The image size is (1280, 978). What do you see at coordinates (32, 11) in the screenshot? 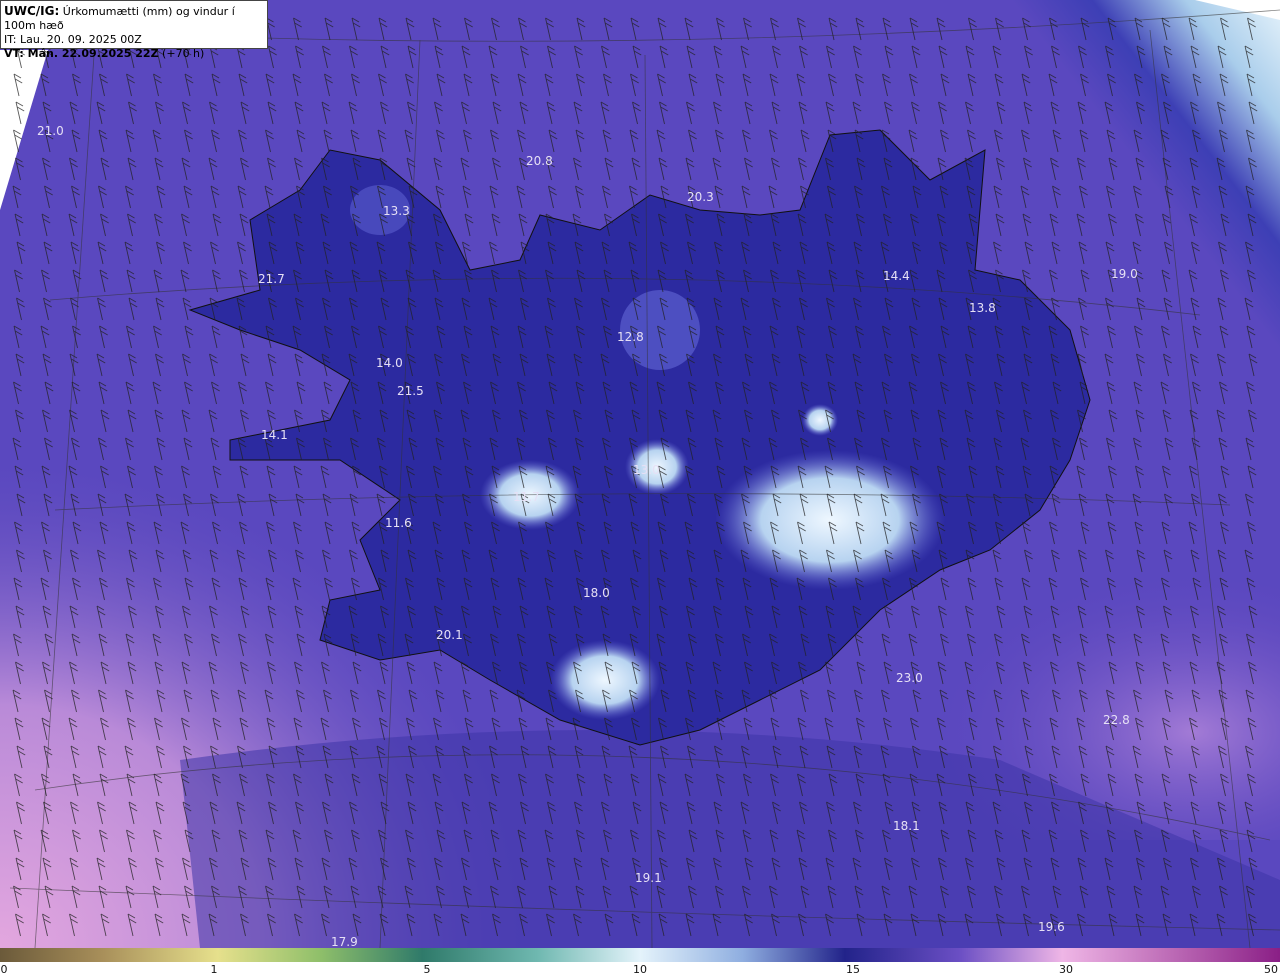
I see `header-model: UWC/IG:` at bounding box center [32, 11].